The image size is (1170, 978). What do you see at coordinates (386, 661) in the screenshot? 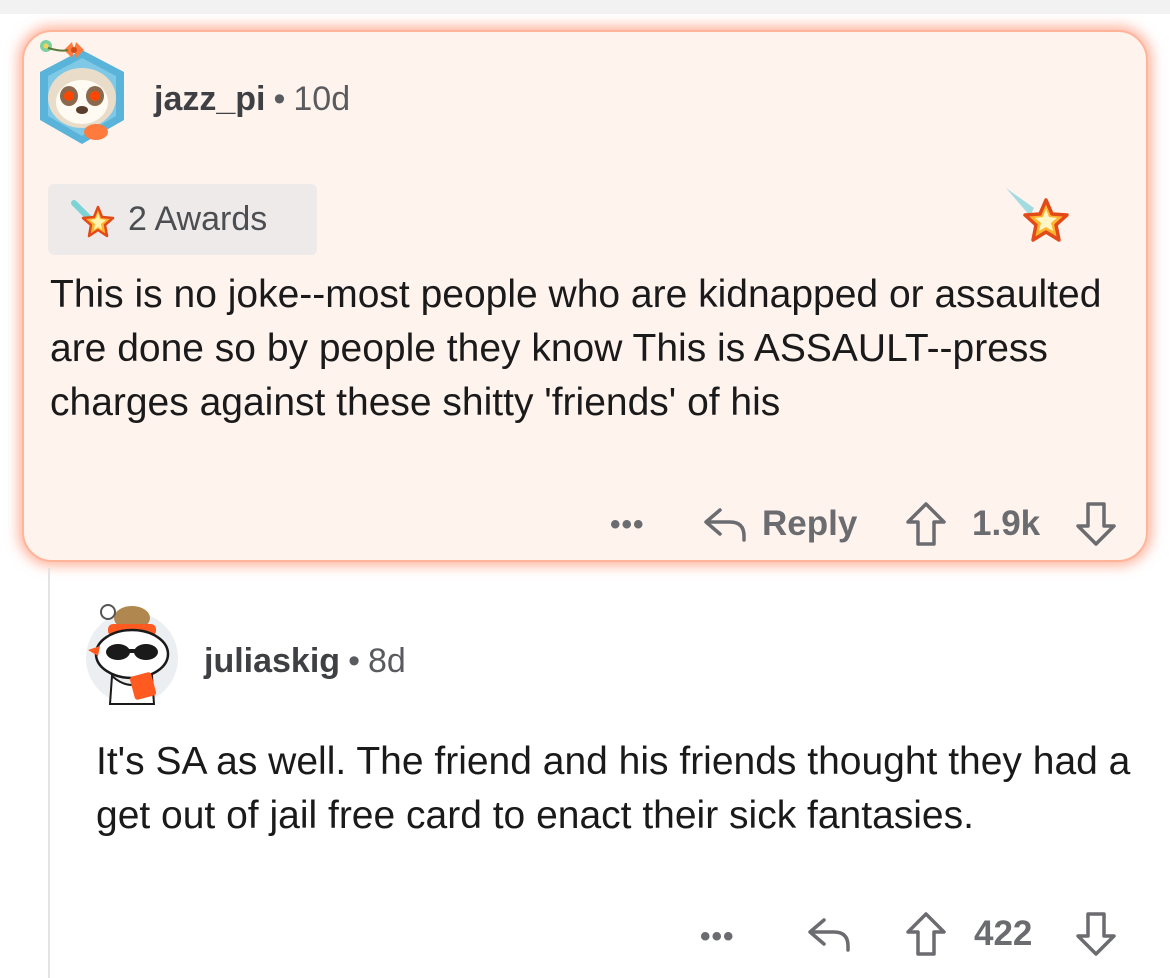
I see `comment-age: 8d` at bounding box center [386, 661].